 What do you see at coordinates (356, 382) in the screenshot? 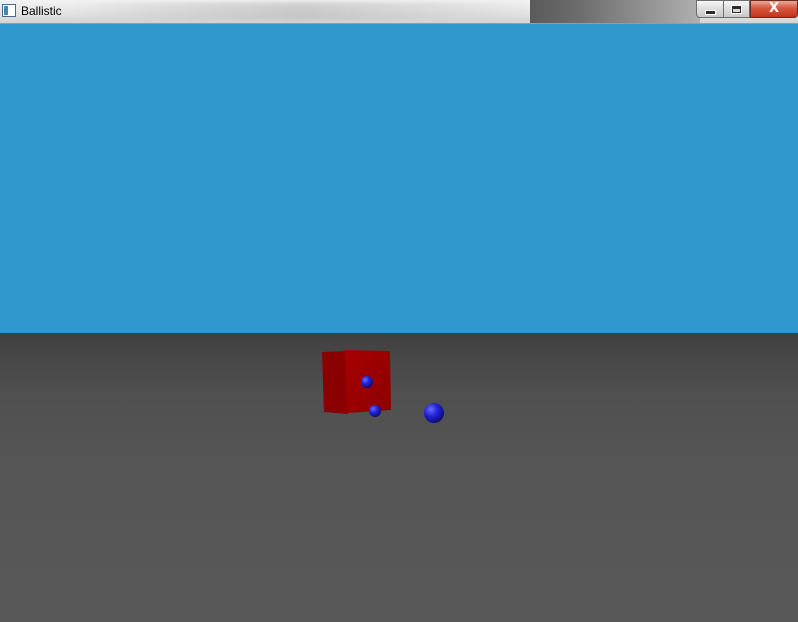
I see `red-cube` at bounding box center [356, 382].